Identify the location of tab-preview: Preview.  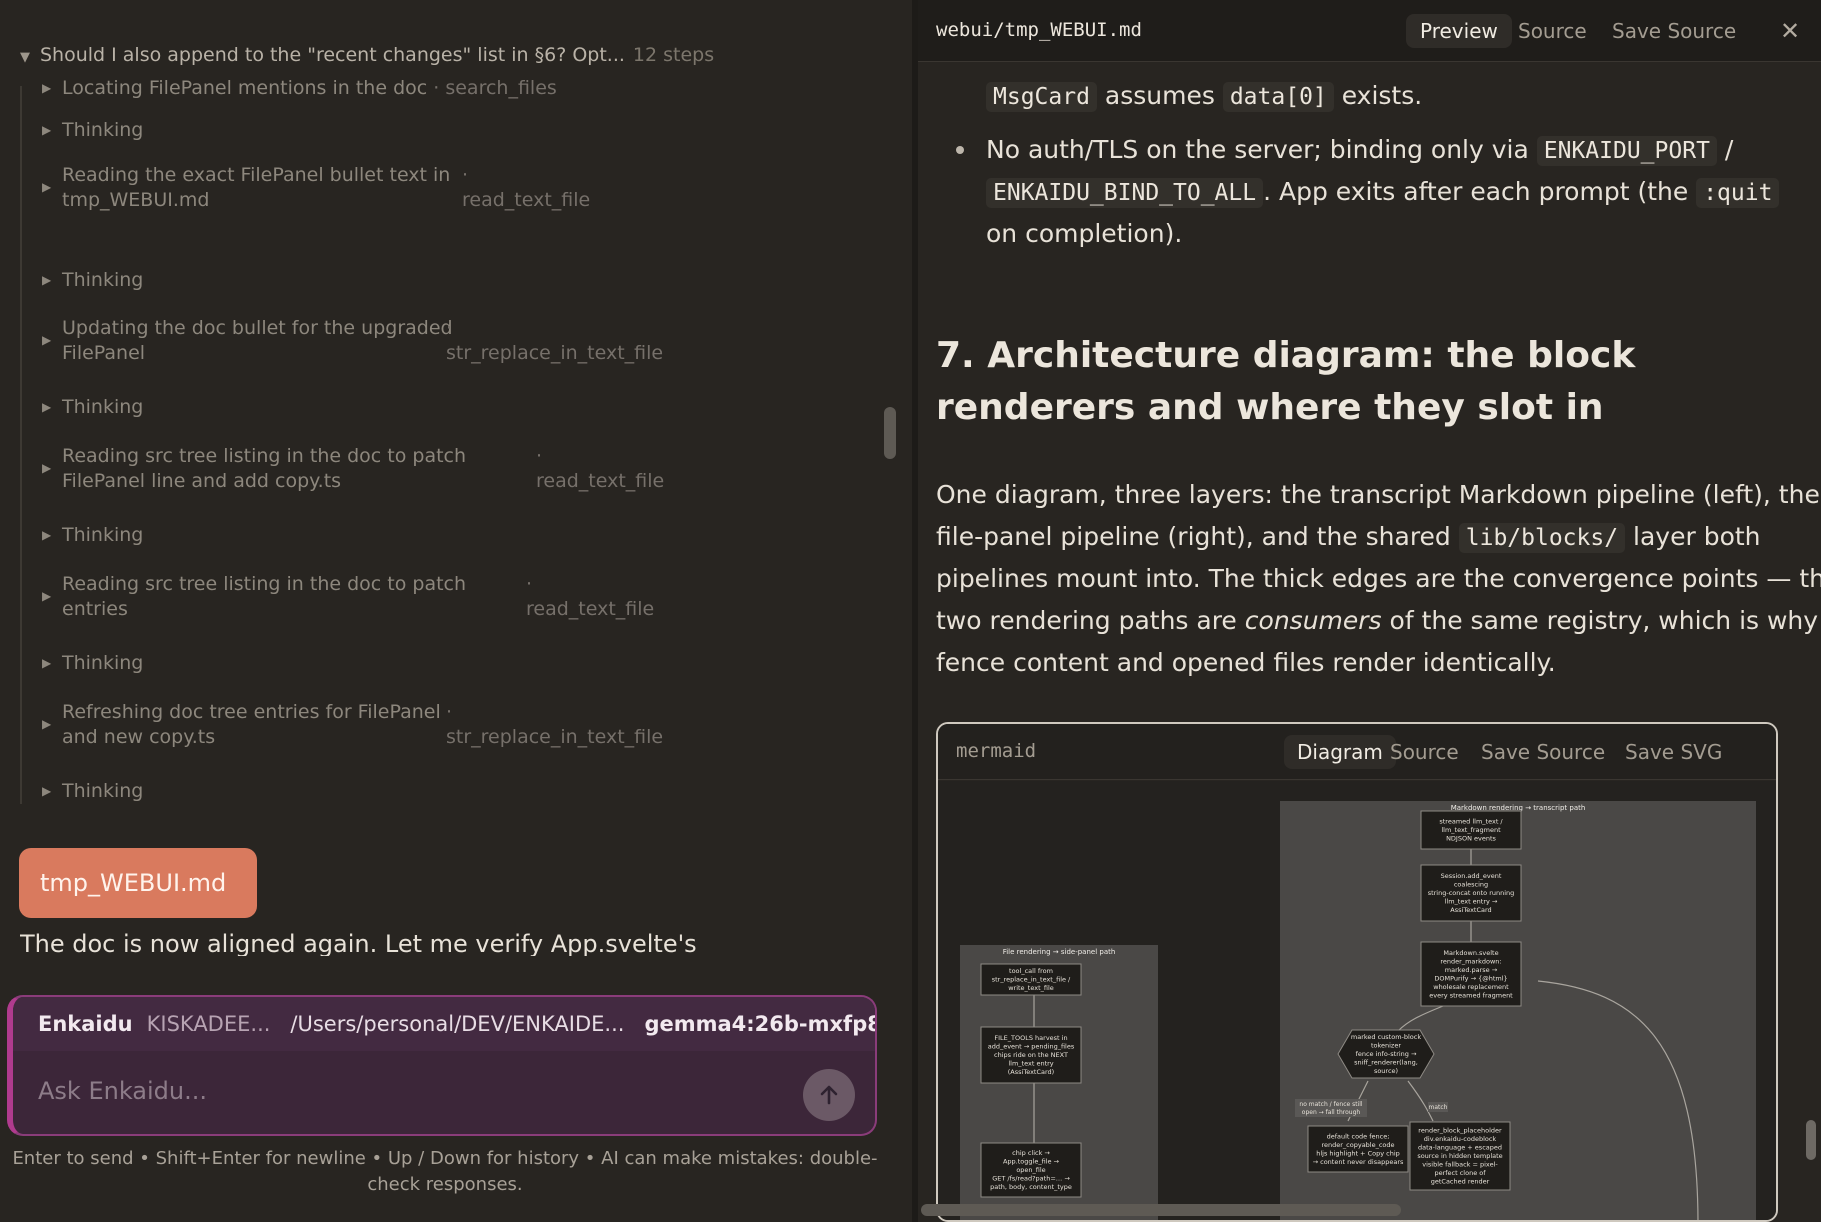
(1459, 31).